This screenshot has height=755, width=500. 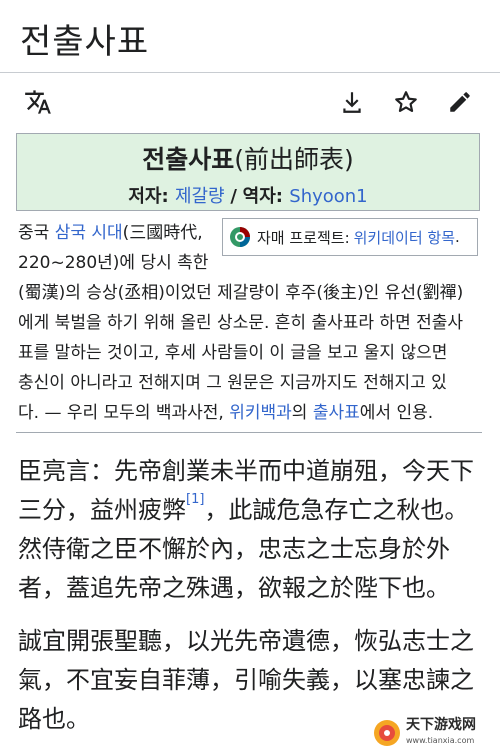 What do you see at coordinates (440, 740) in the screenshot?
I see `watermark-url: www.tianxia.com` at bounding box center [440, 740].